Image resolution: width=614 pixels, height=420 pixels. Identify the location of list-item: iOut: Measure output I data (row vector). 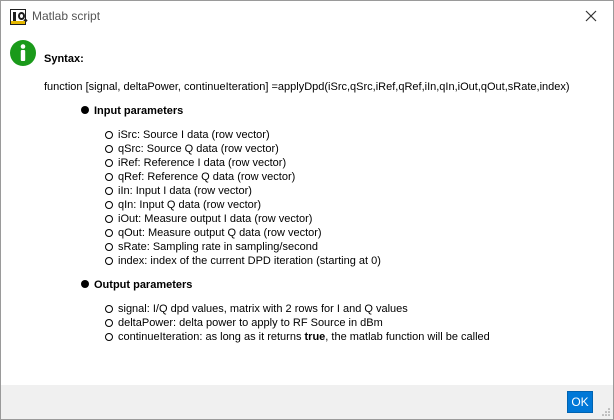
(243, 219).